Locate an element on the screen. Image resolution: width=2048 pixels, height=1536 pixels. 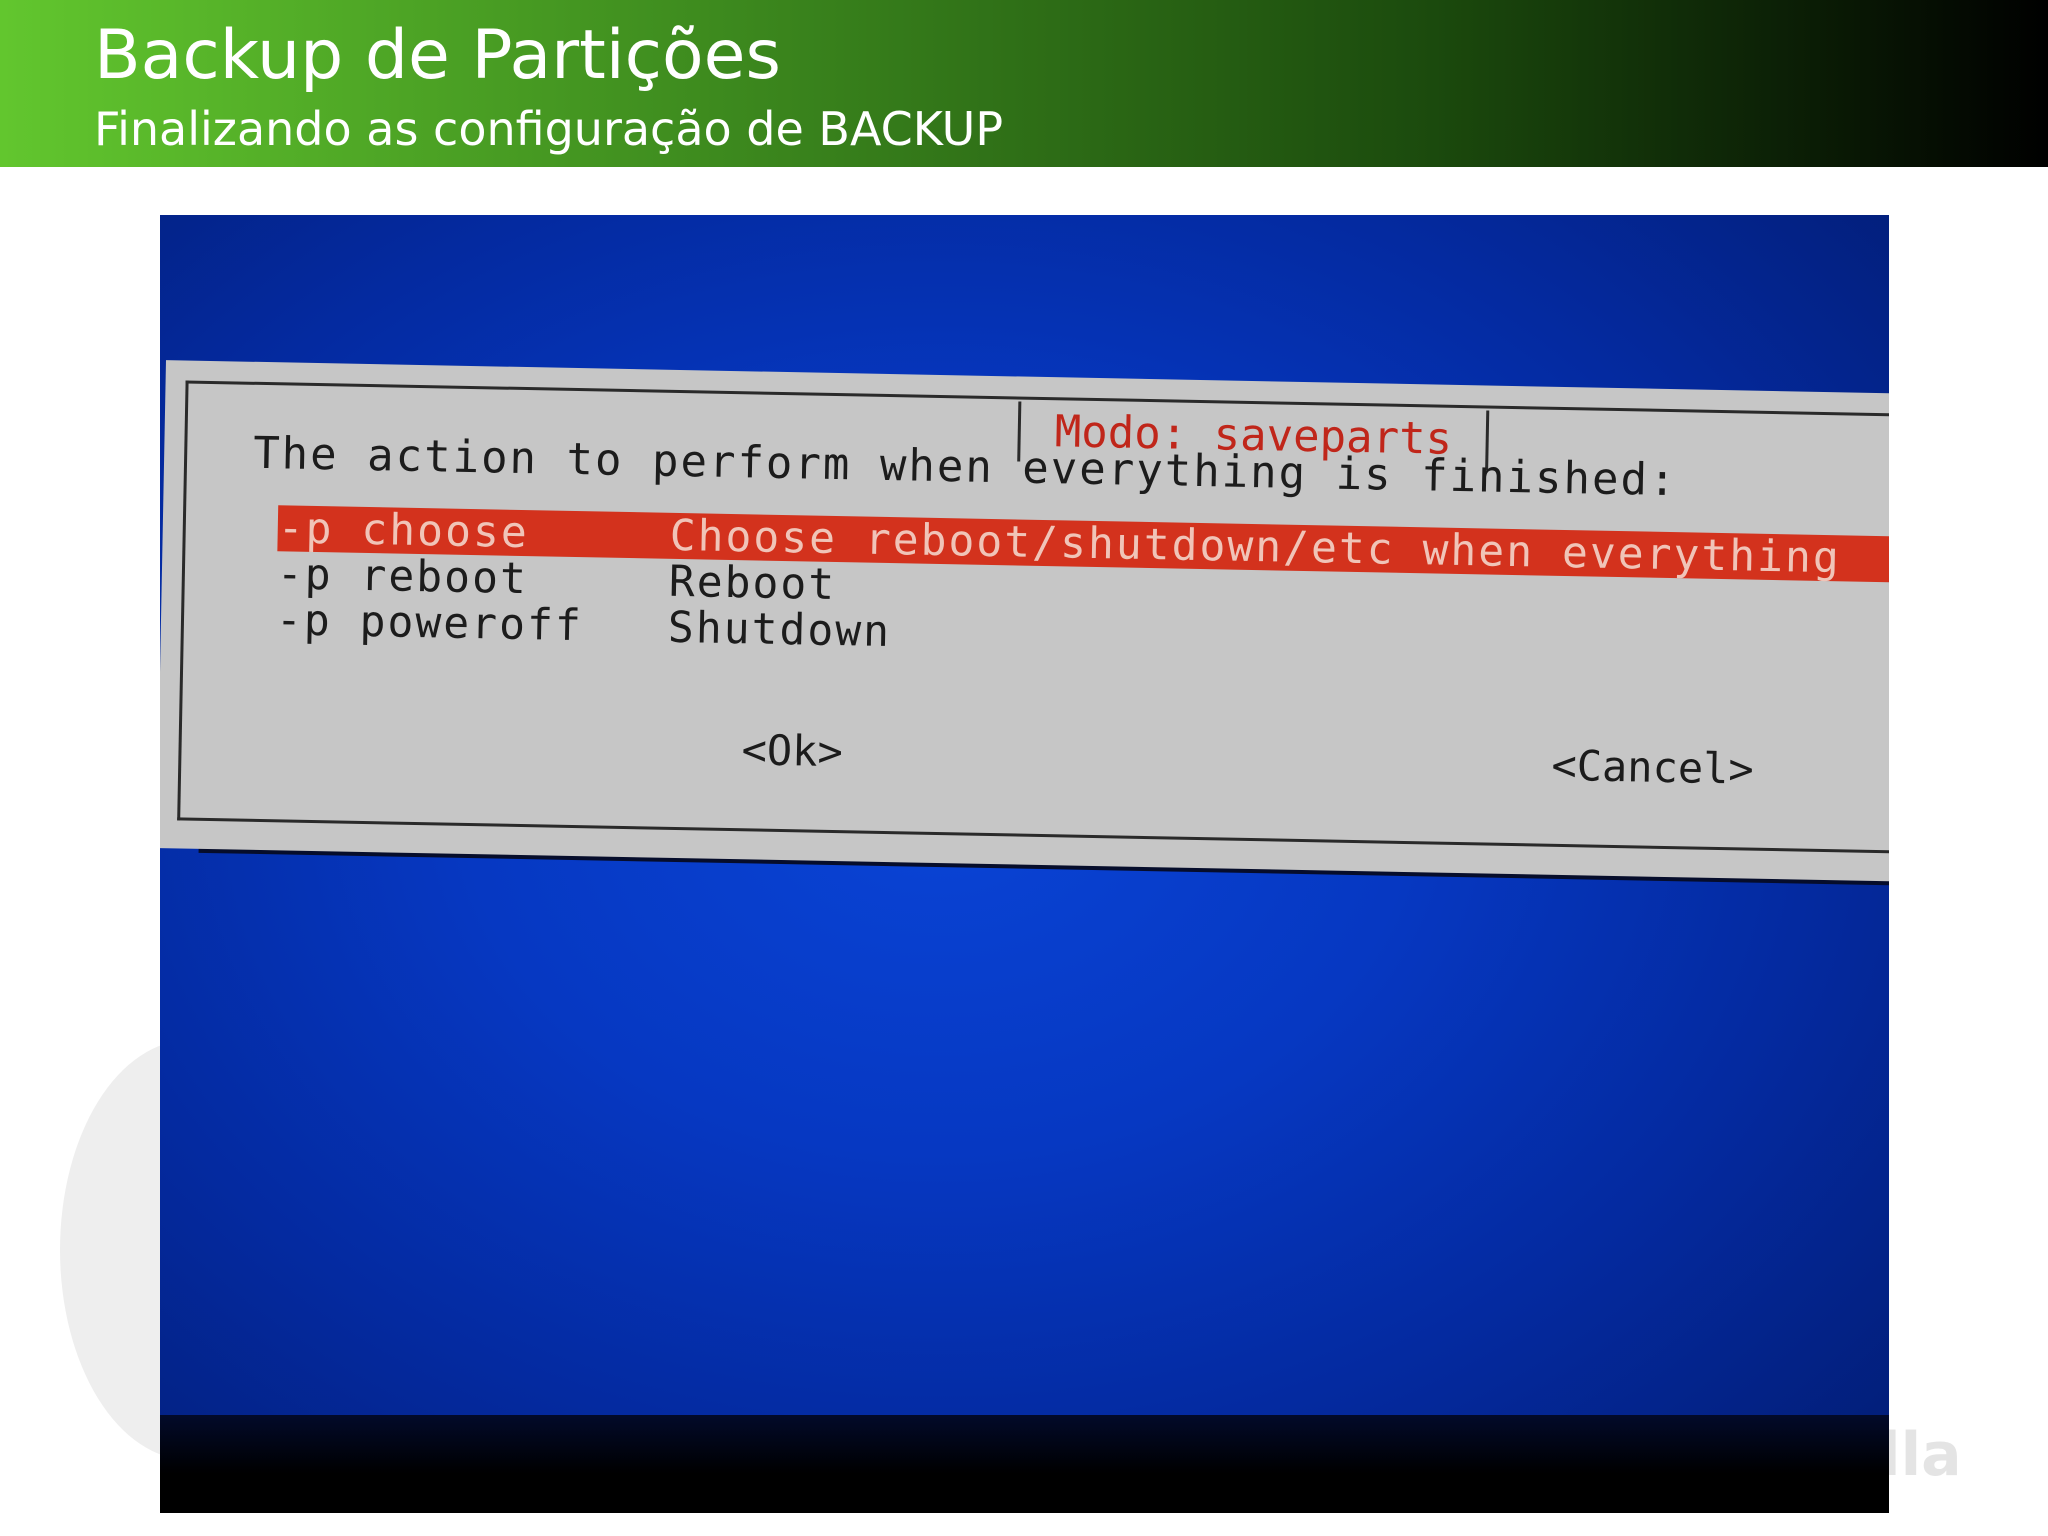
cancel-button: <Cancel> is located at coordinates (1652, 768).